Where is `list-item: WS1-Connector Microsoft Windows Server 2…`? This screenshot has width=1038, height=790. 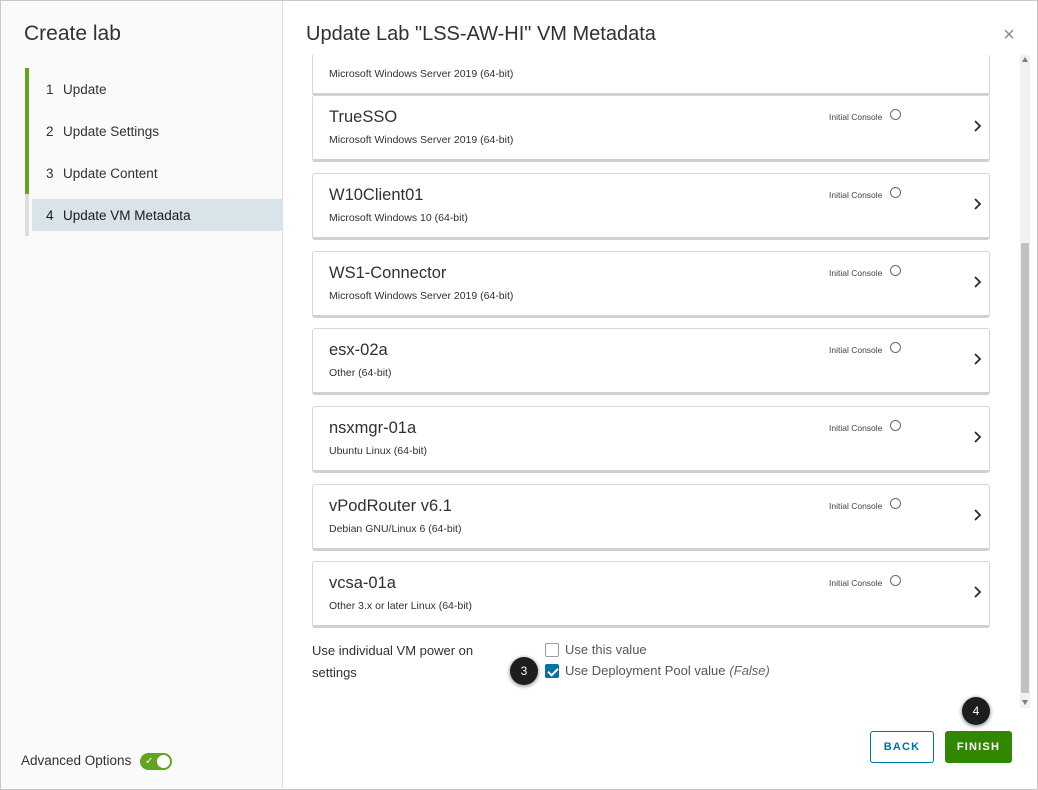
list-item: WS1-Connector Microsoft Windows Server 2… is located at coordinates (651, 284).